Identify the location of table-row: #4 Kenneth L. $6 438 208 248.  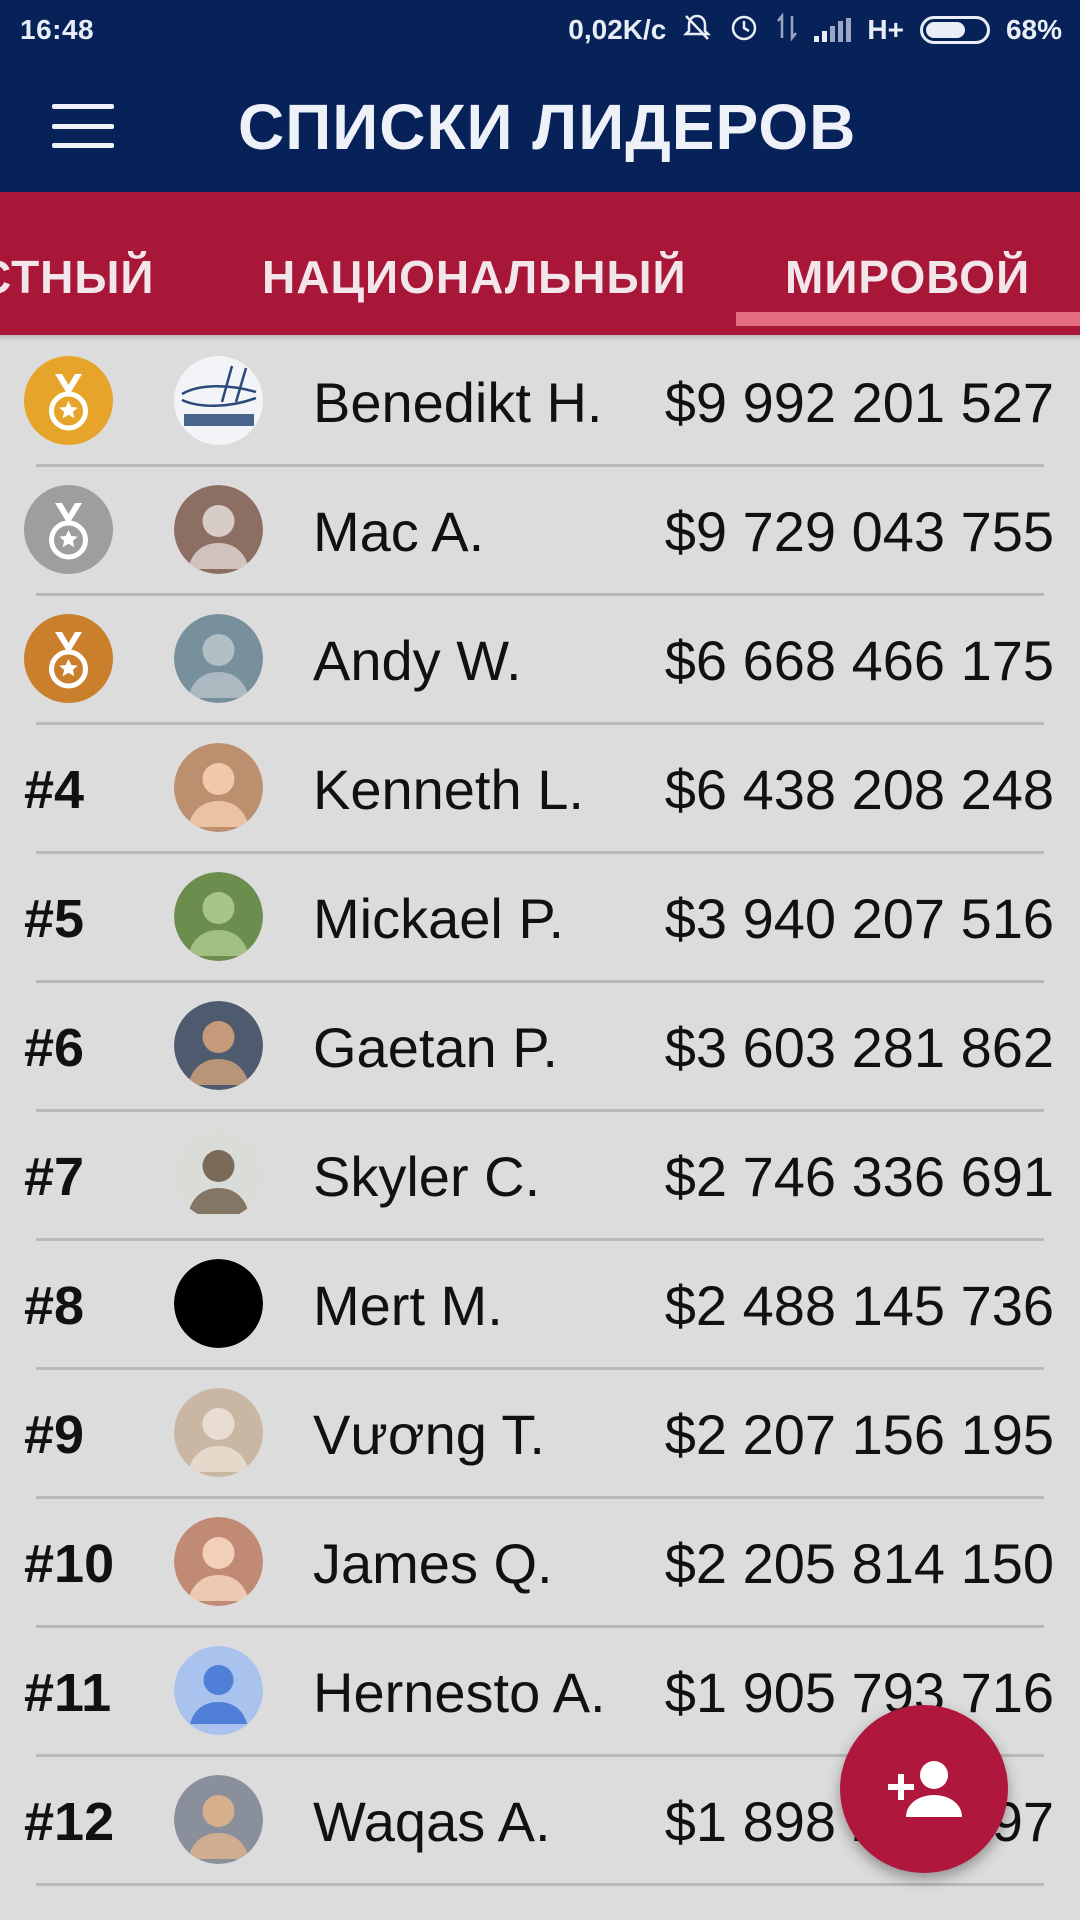
(540, 789).